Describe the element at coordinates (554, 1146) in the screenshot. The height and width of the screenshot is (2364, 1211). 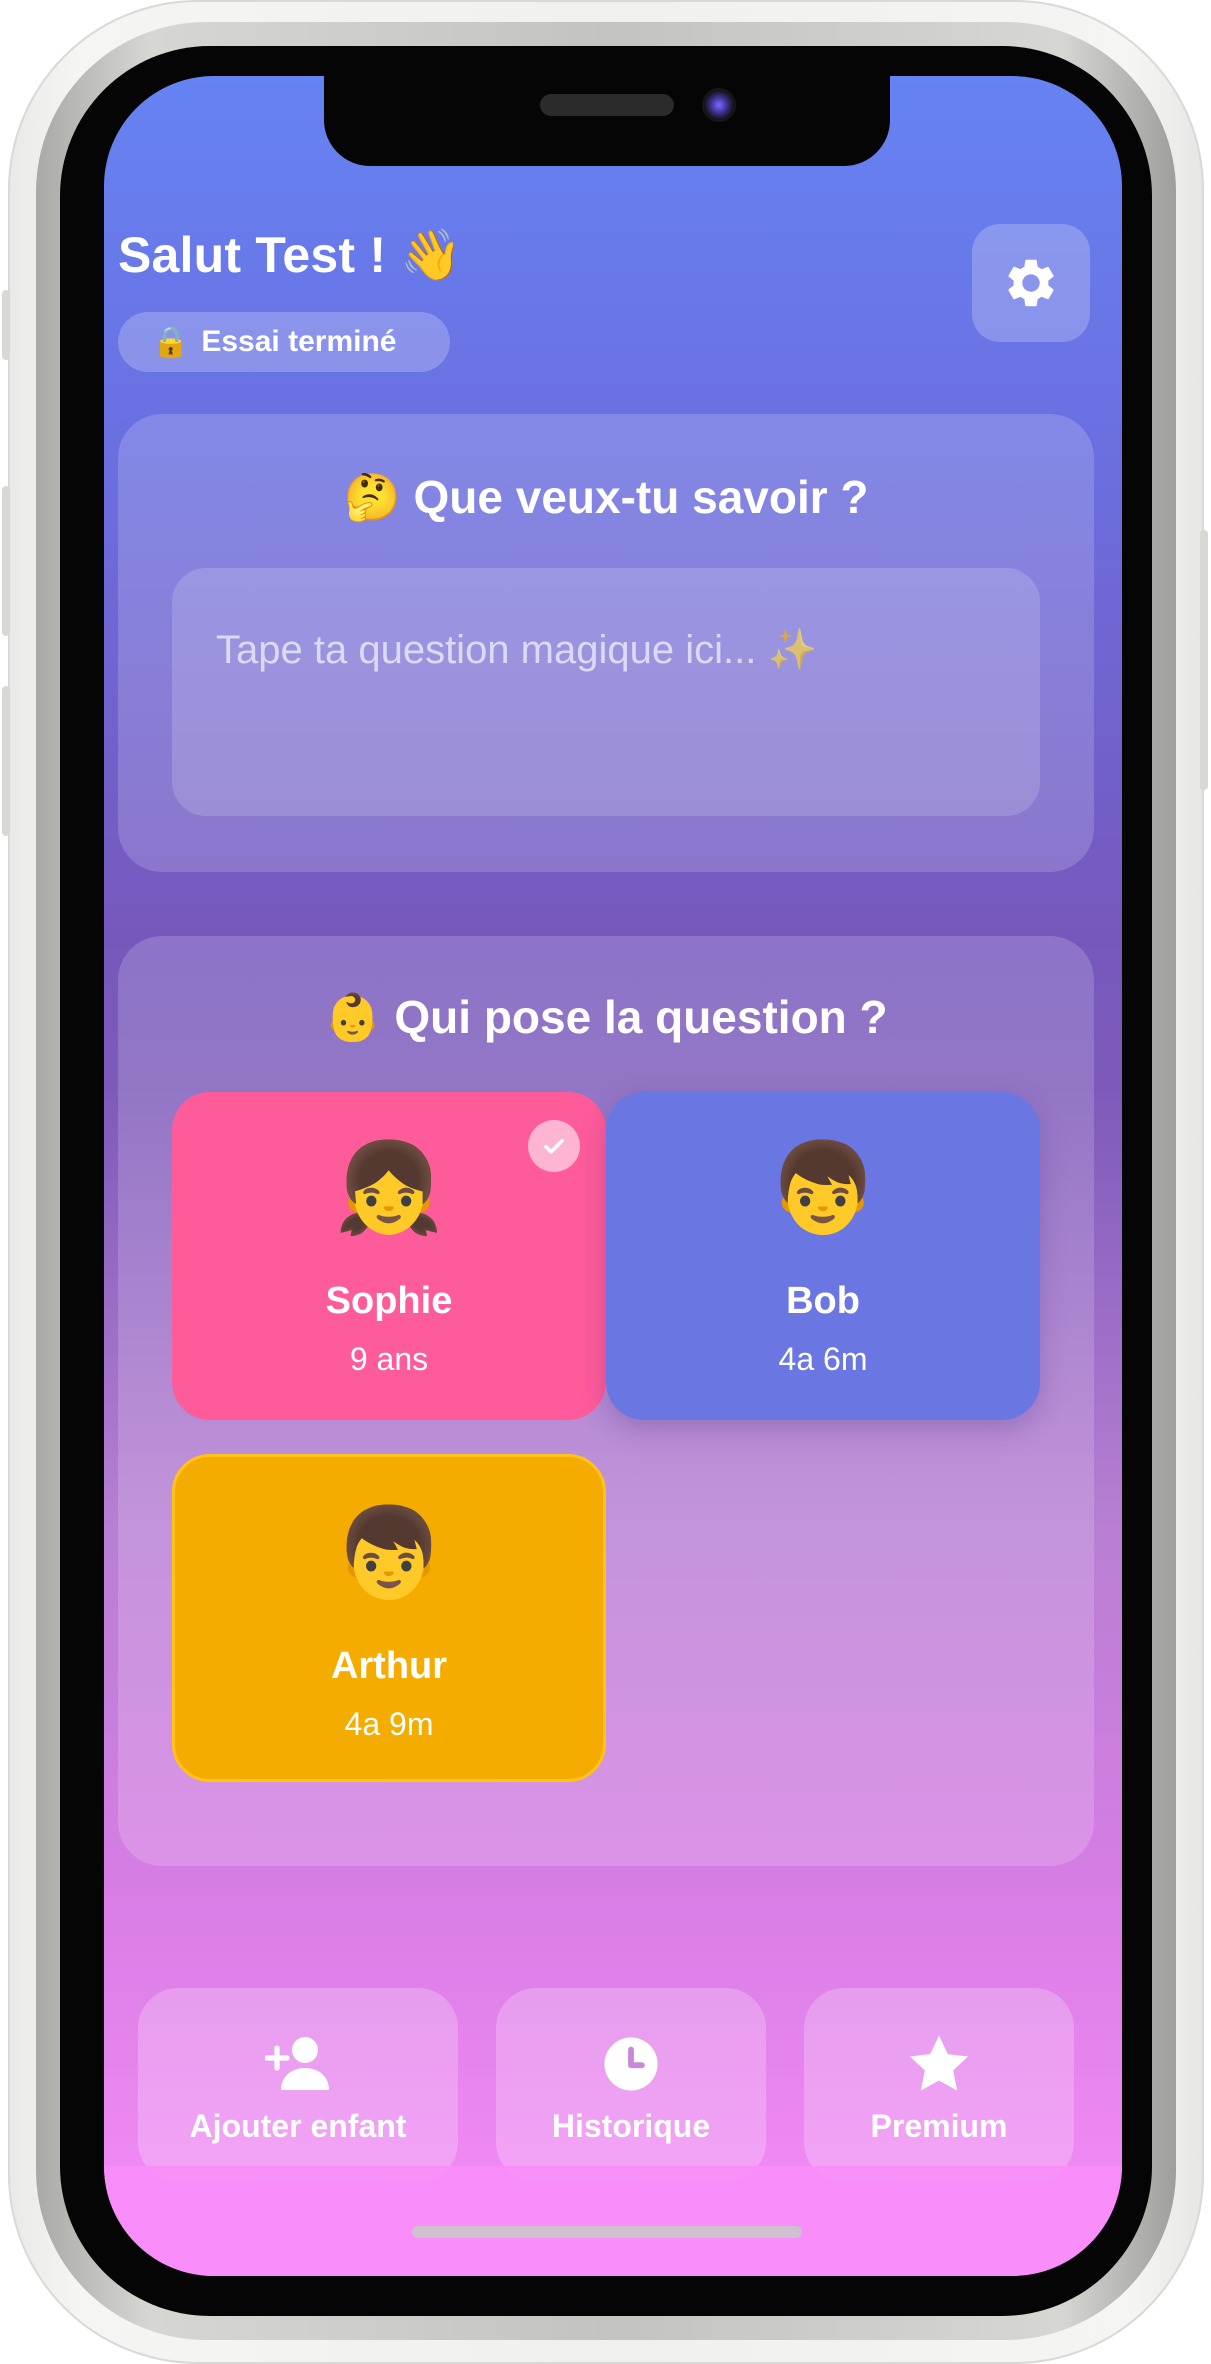
I see `selected-check-icon` at that location.